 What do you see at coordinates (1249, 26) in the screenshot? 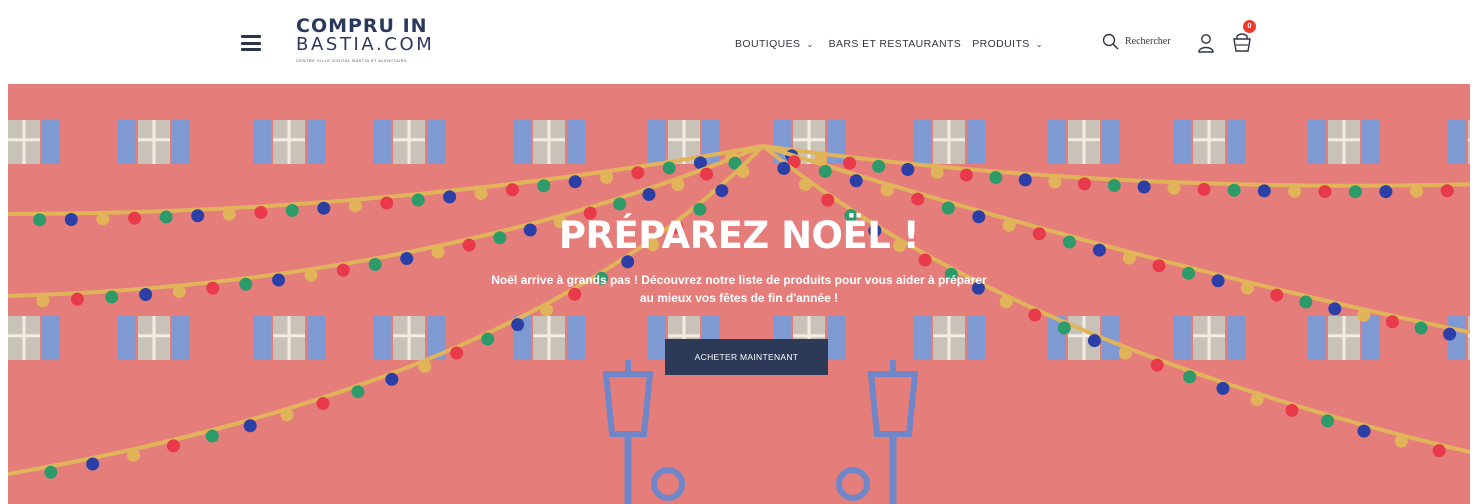
I see `cart-count-badge: 0` at bounding box center [1249, 26].